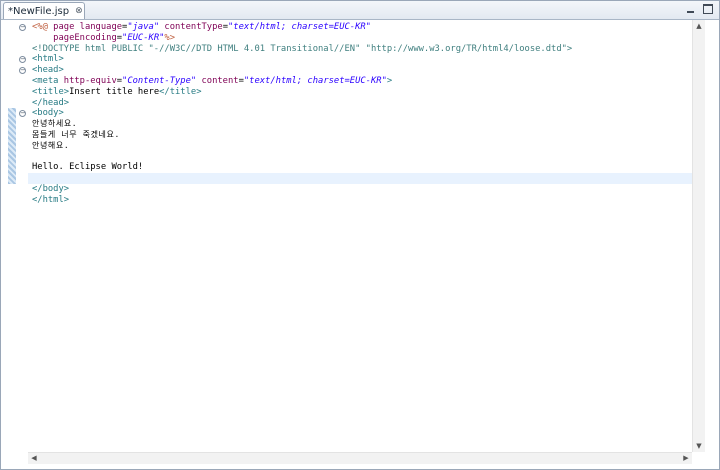 Image resolution: width=720 pixels, height=470 pixels. I want to click on close-icon: ⊗, so click(79, 11).